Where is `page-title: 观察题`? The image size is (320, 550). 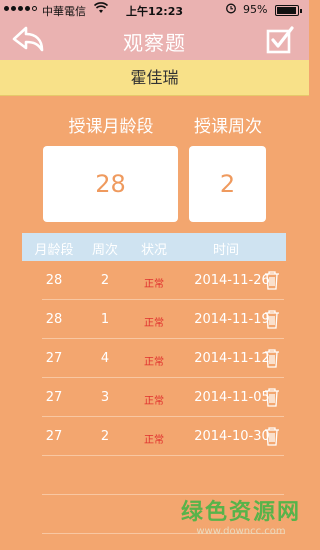
page-title: 观察题 is located at coordinates (154, 43).